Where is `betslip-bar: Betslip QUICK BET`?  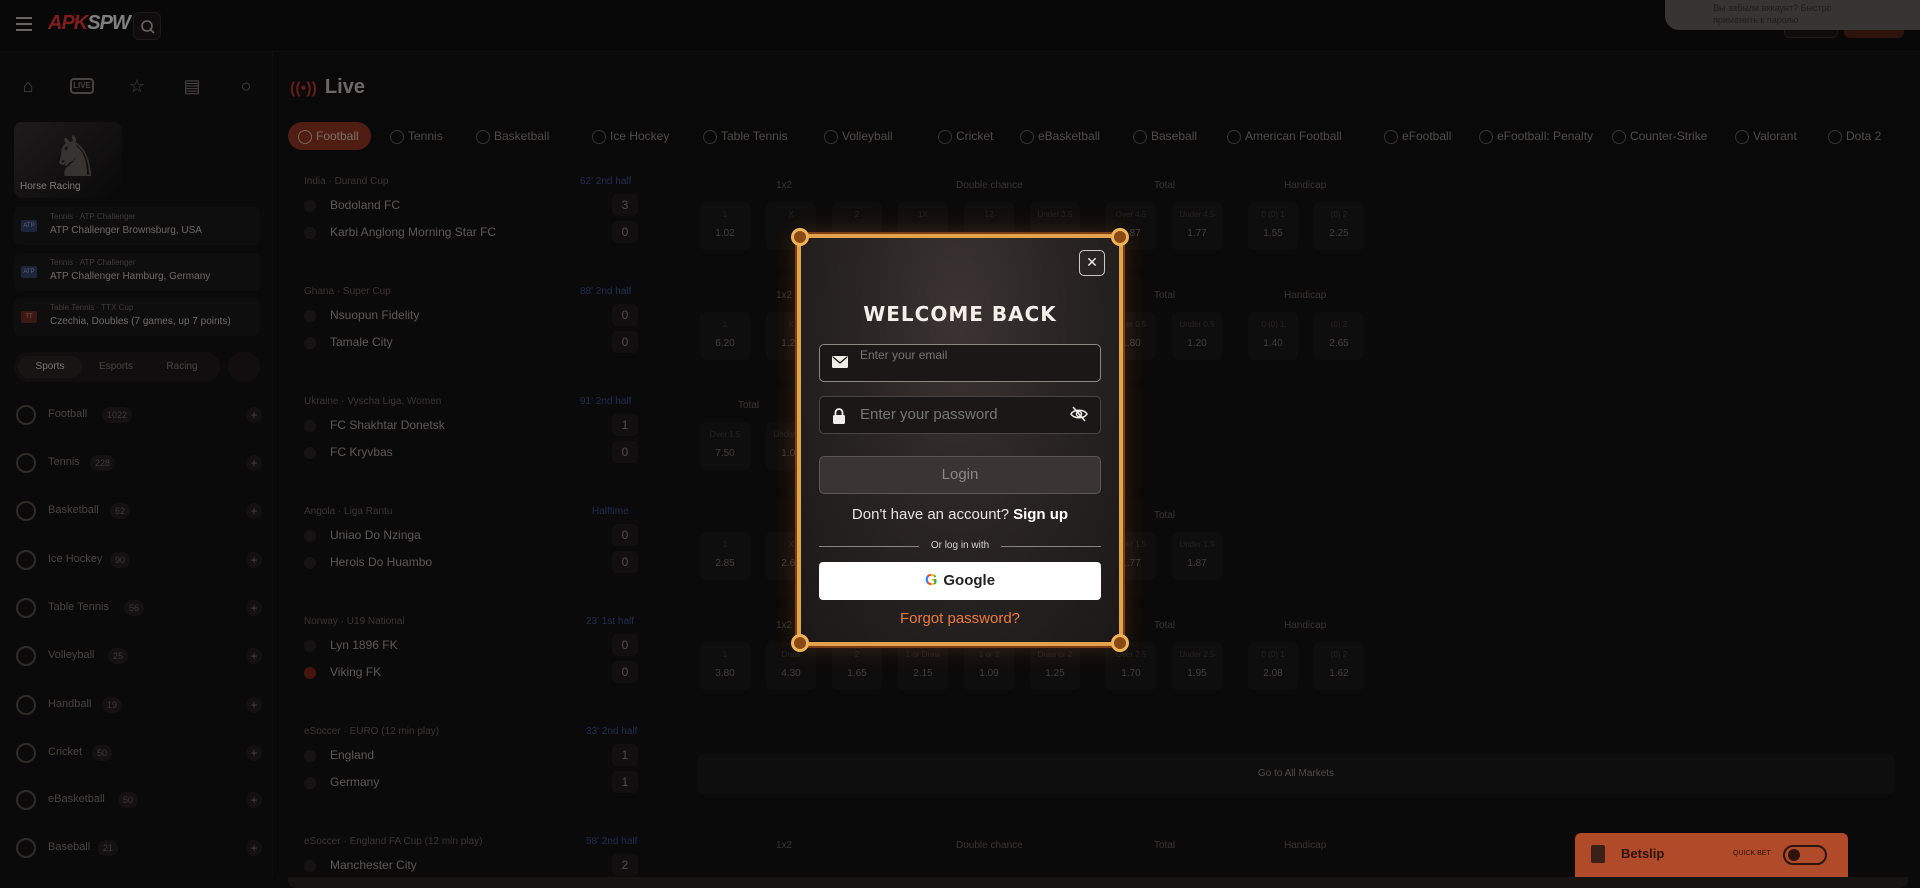
betslip-bar: Betslip QUICK BET is located at coordinates (1711, 855).